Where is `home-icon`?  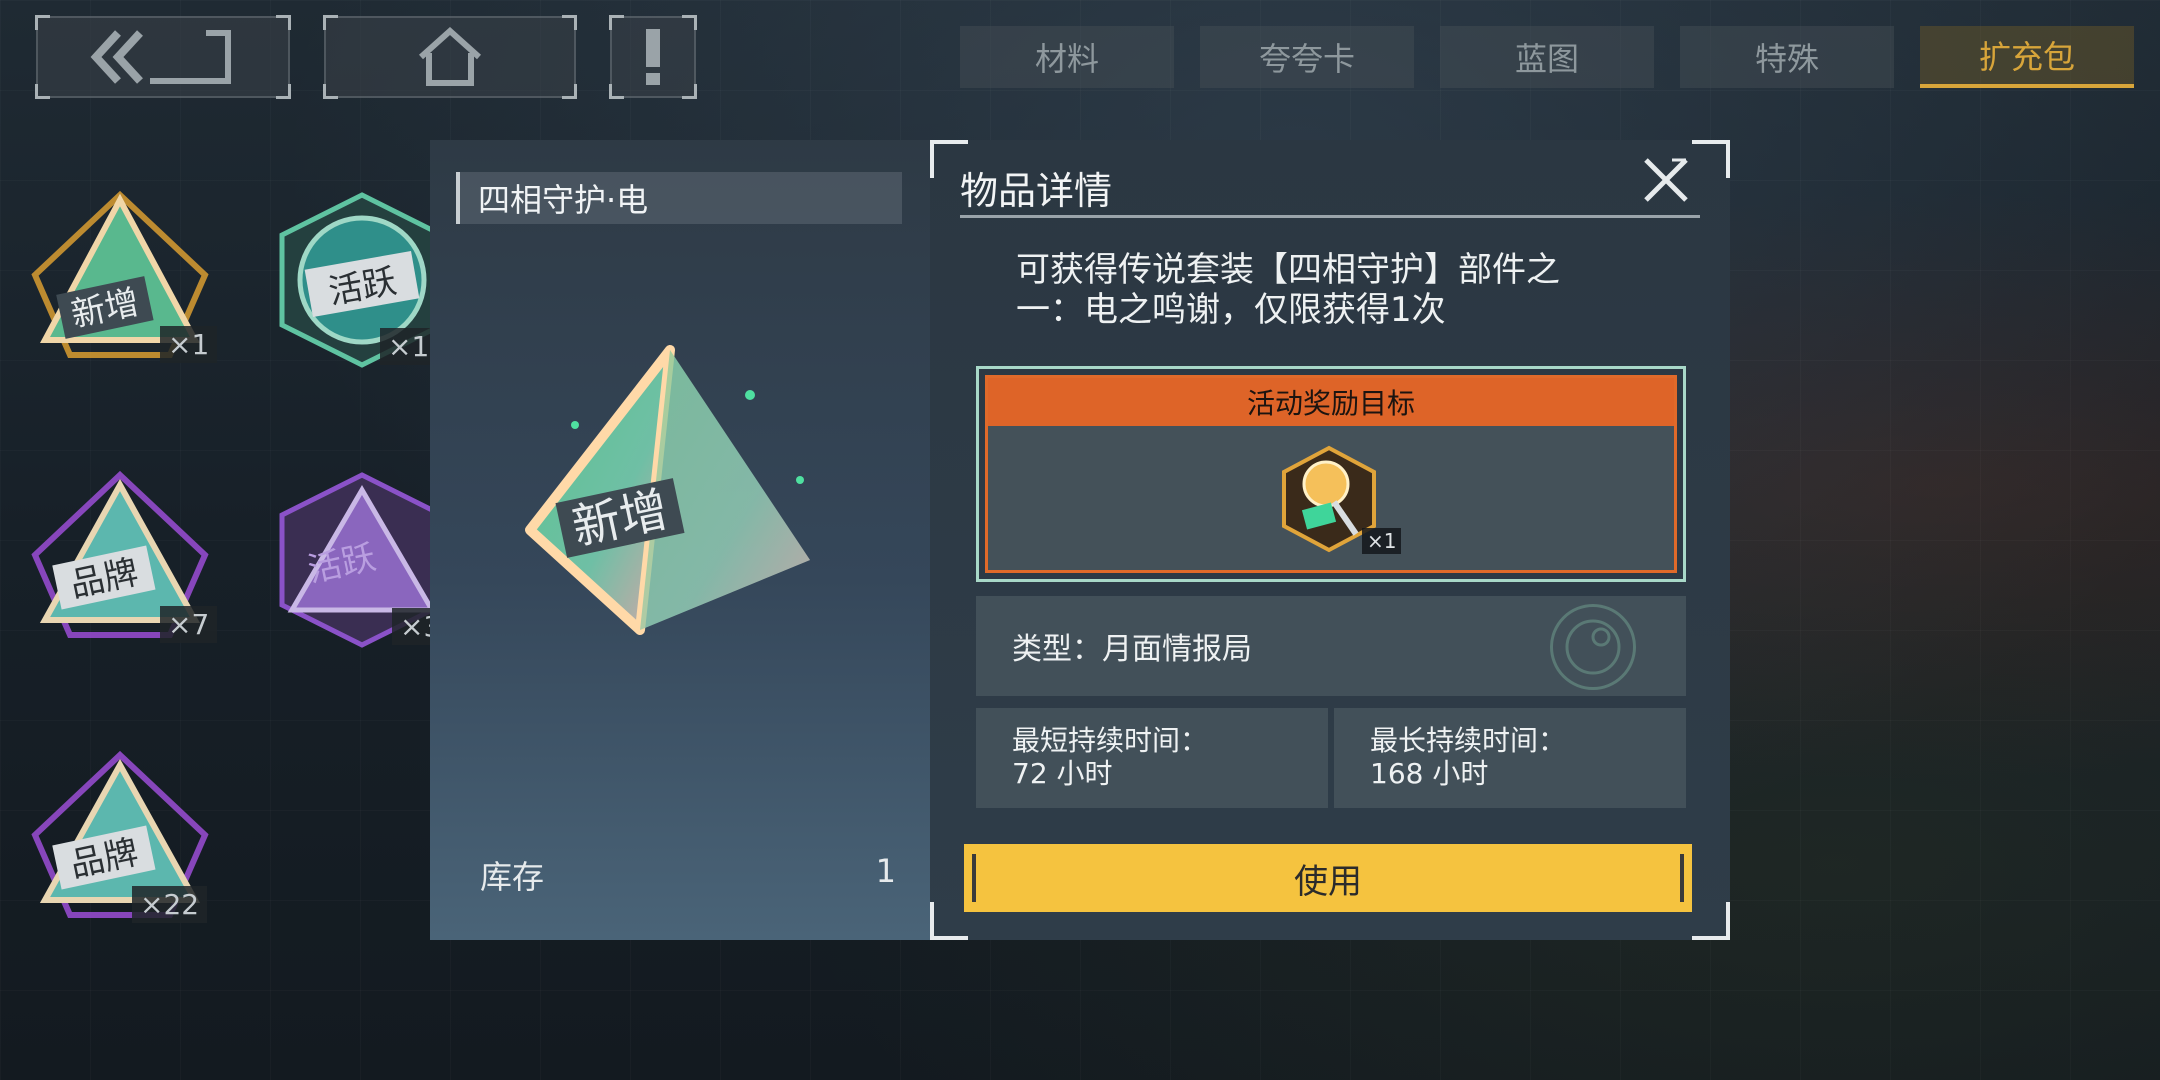 home-icon is located at coordinates (450, 56).